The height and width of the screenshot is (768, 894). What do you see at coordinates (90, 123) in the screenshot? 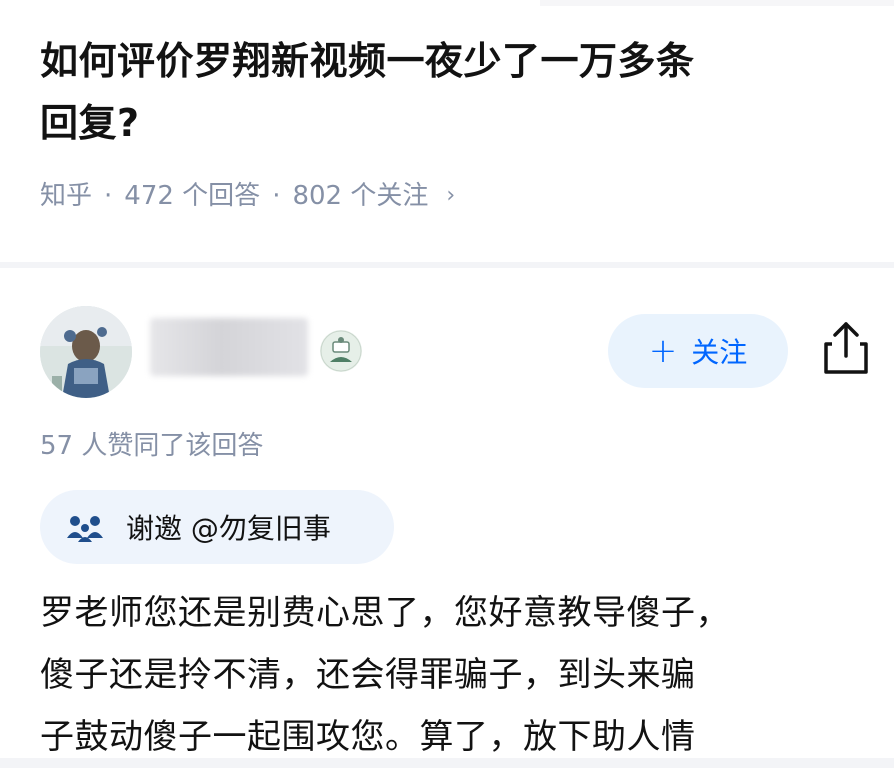
I see `question-title-line-2: 回复?` at bounding box center [90, 123].